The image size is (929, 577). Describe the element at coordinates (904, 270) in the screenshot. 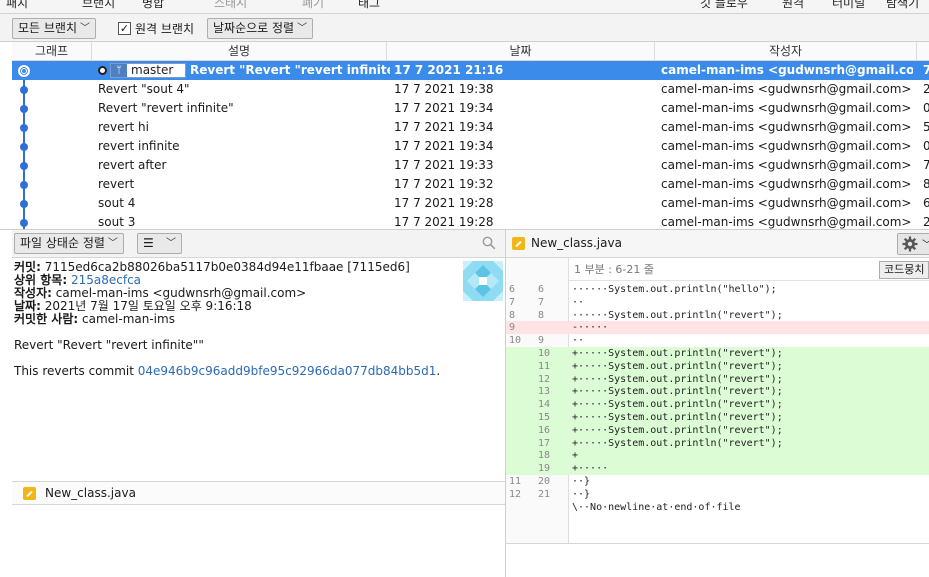

I see `hunk-action-button: 코드뭉치` at that location.